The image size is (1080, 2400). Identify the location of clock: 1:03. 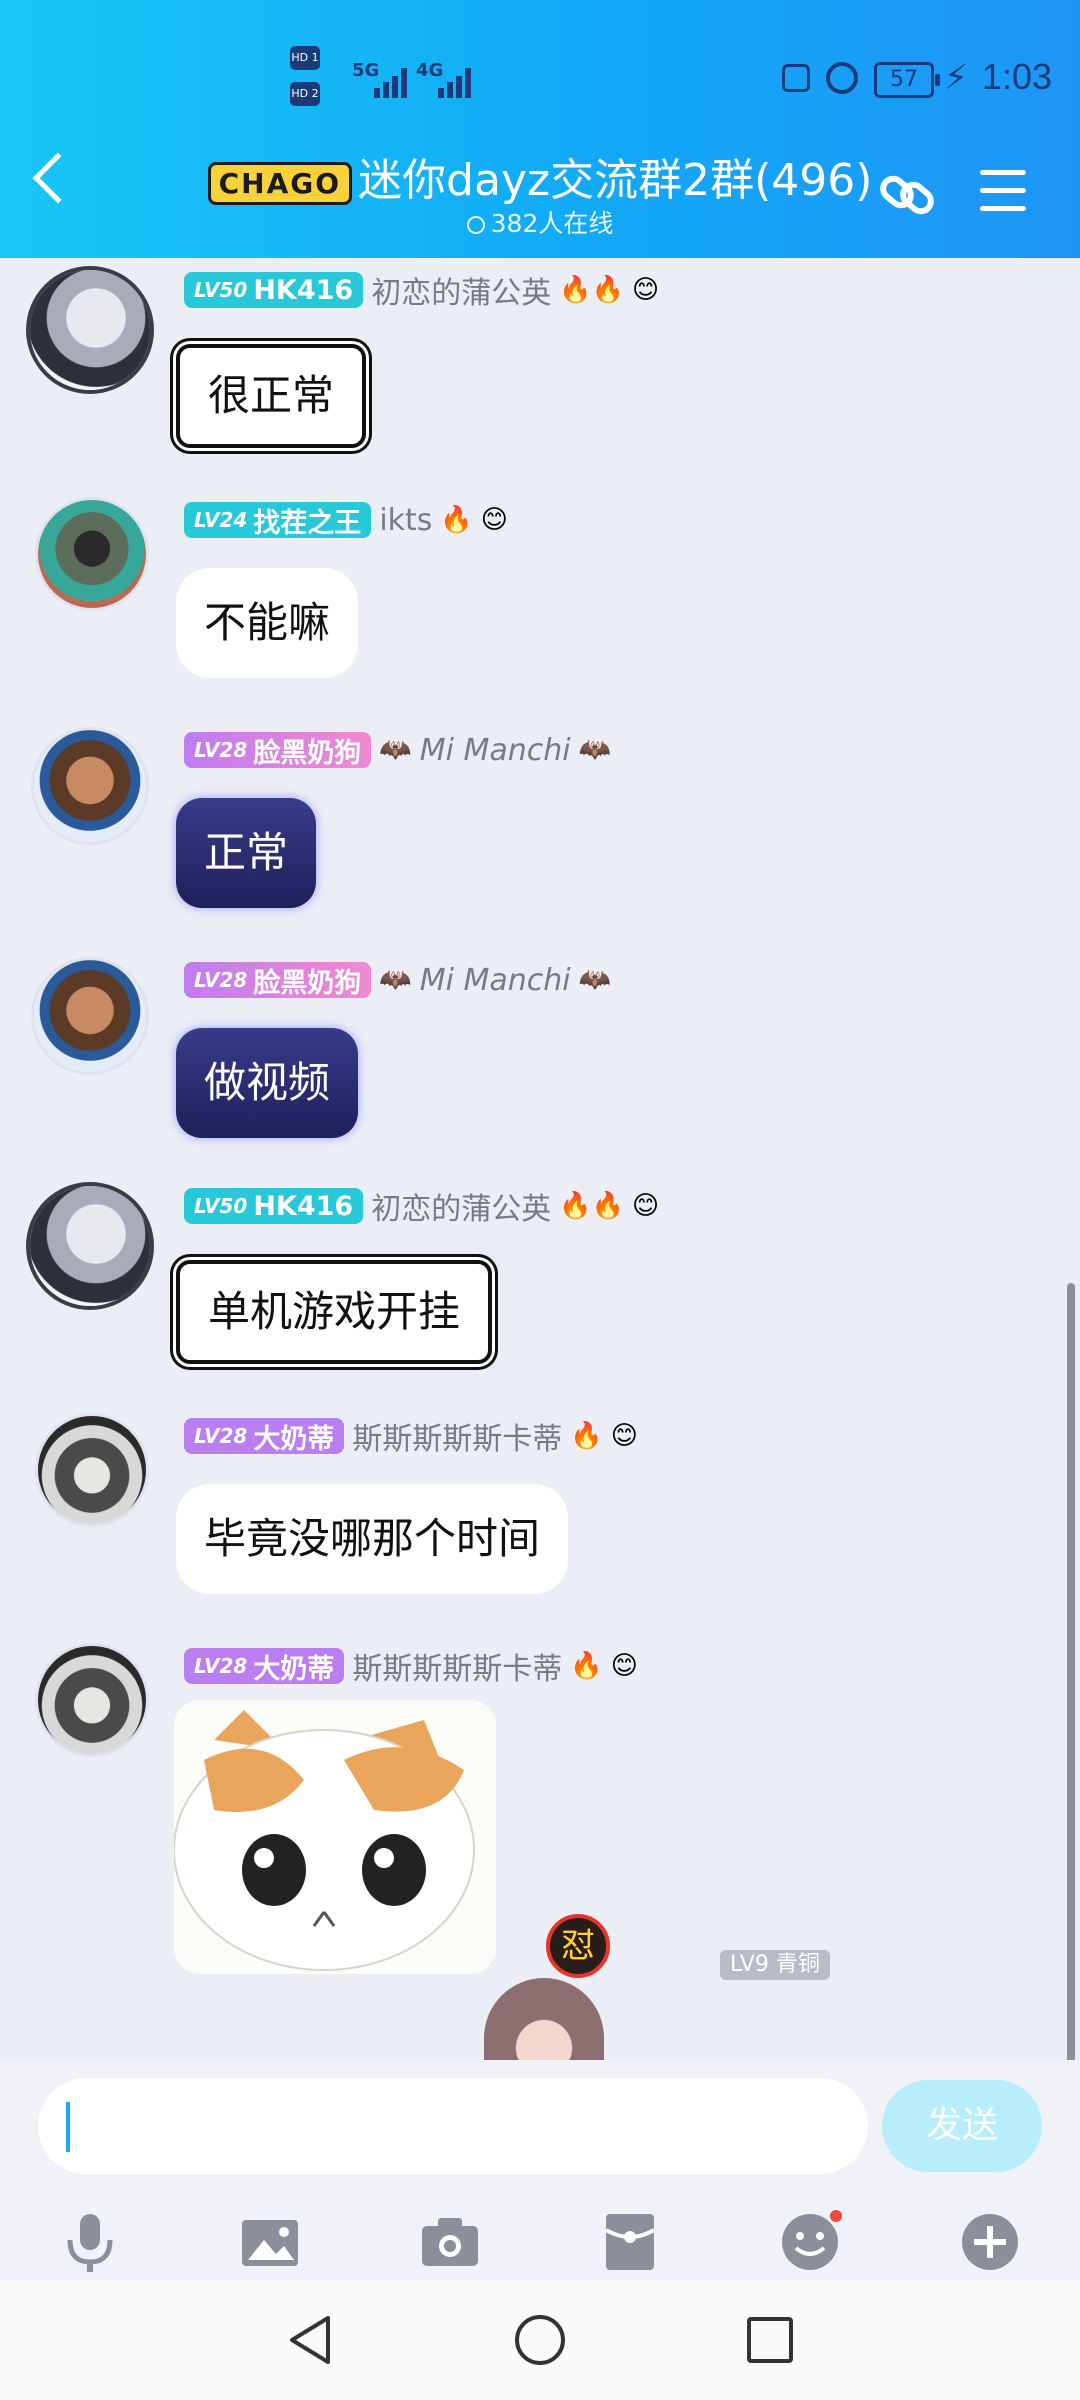
(1016, 76).